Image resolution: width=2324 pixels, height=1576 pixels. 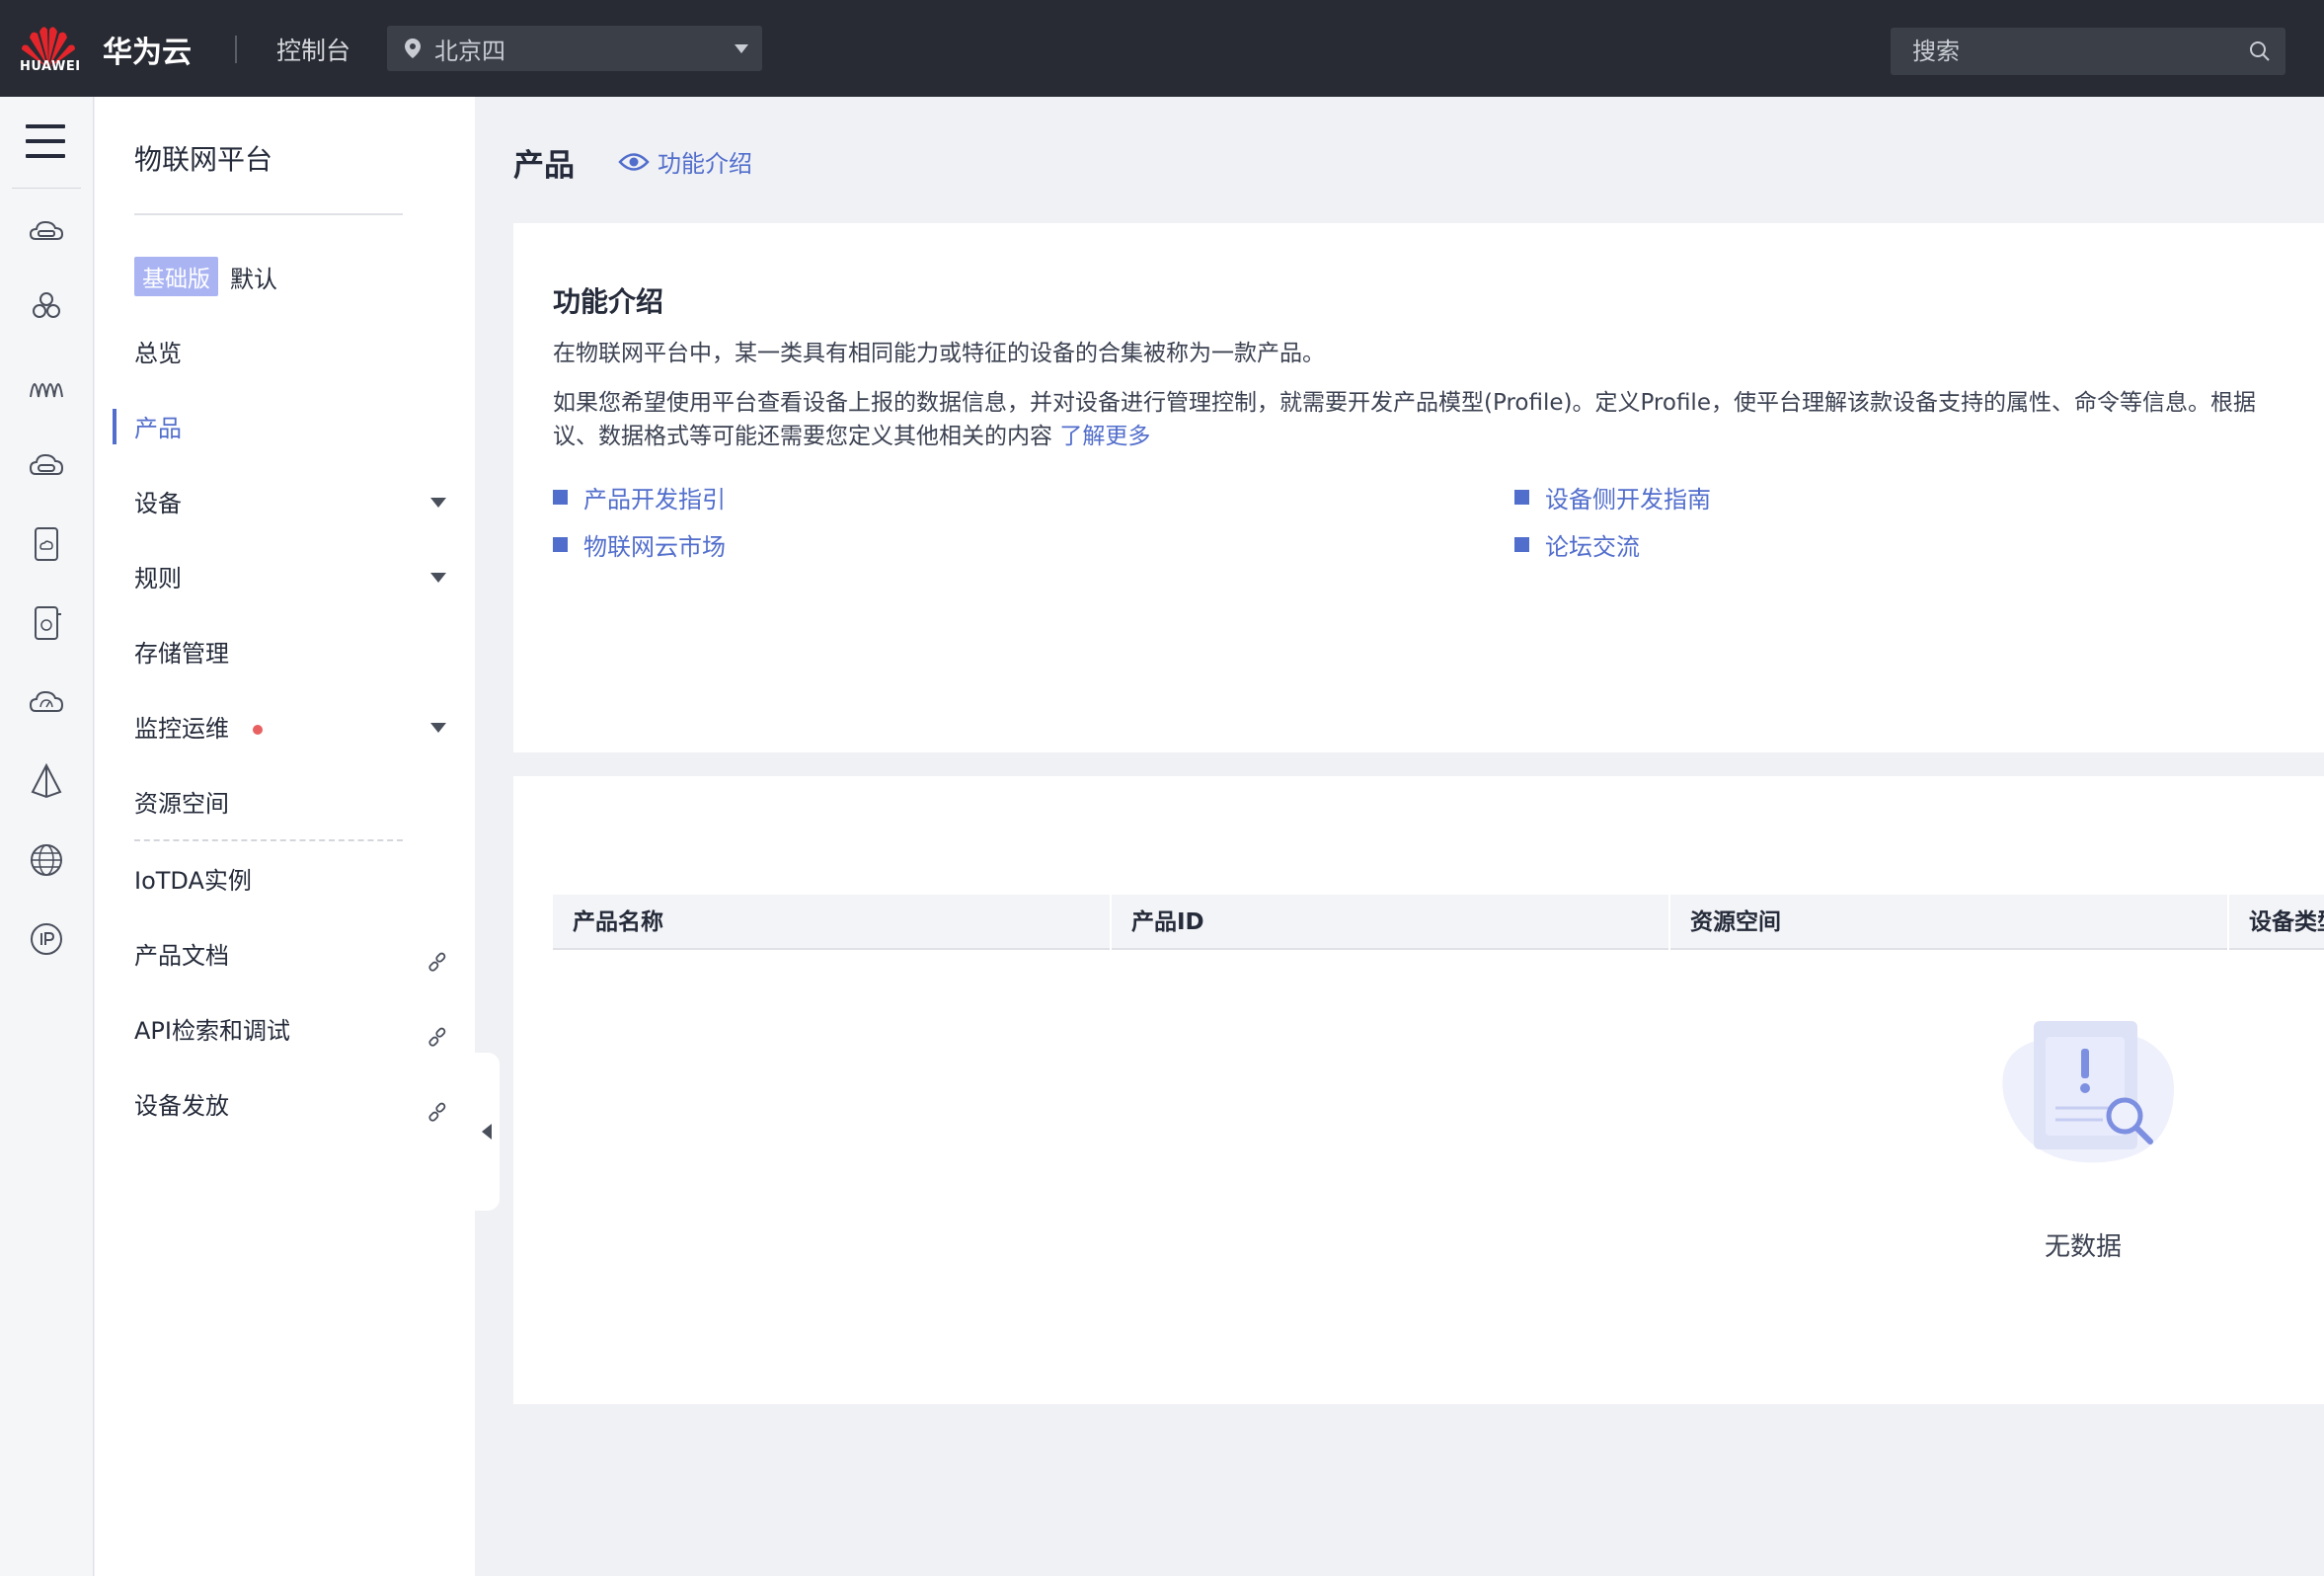 What do you see at coordinates (292, 956) in the screenshot?
I see `sidebar-item-docs: 产品文档` at bounding box center [292, 956].